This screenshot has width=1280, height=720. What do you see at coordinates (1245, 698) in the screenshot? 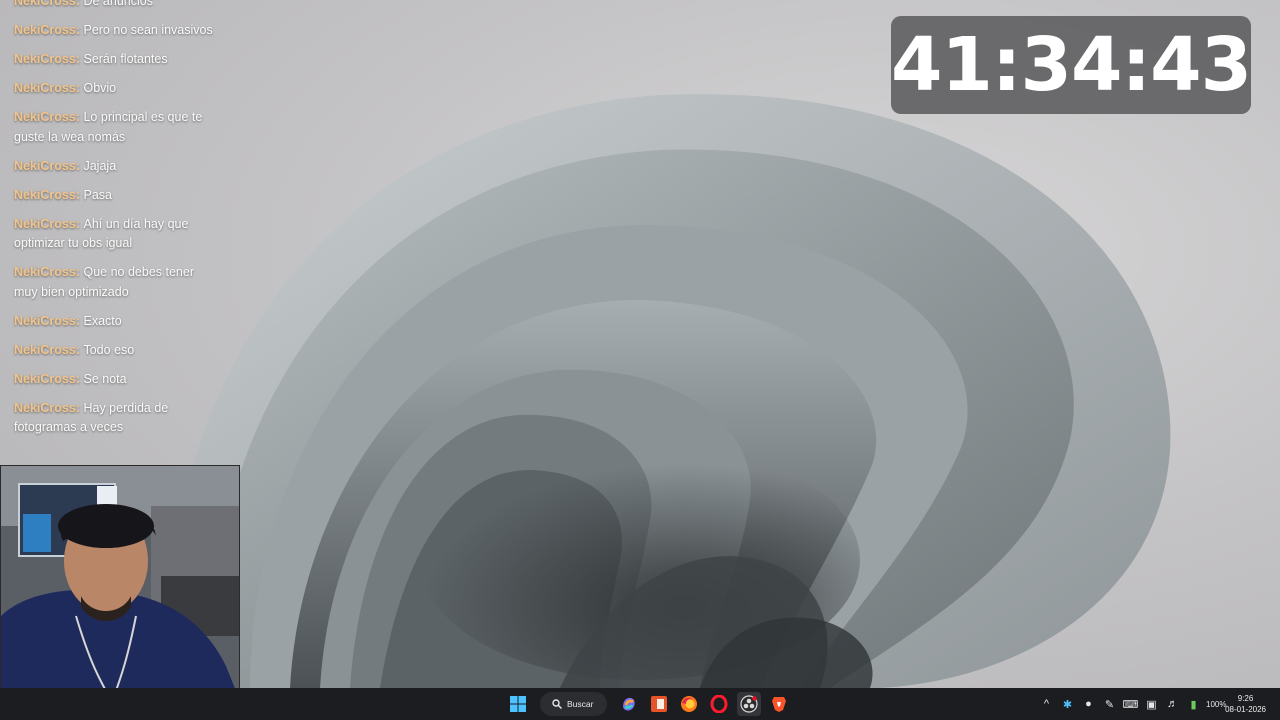
I see `clock-time: 9:26` at bounding box center [1245, 698].